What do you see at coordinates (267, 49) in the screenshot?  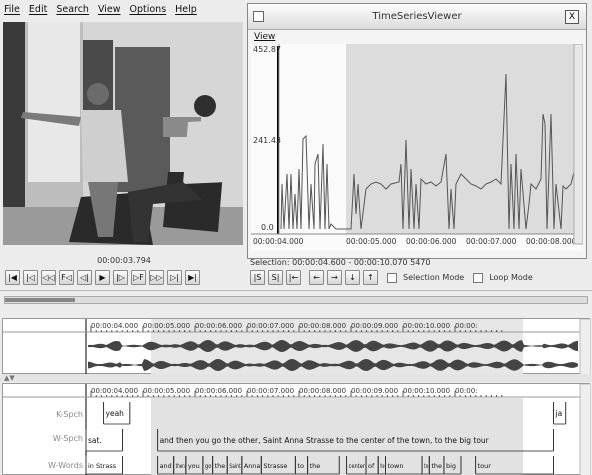 I see `y-top-label: 452.87` at bounding box center [267, 49].